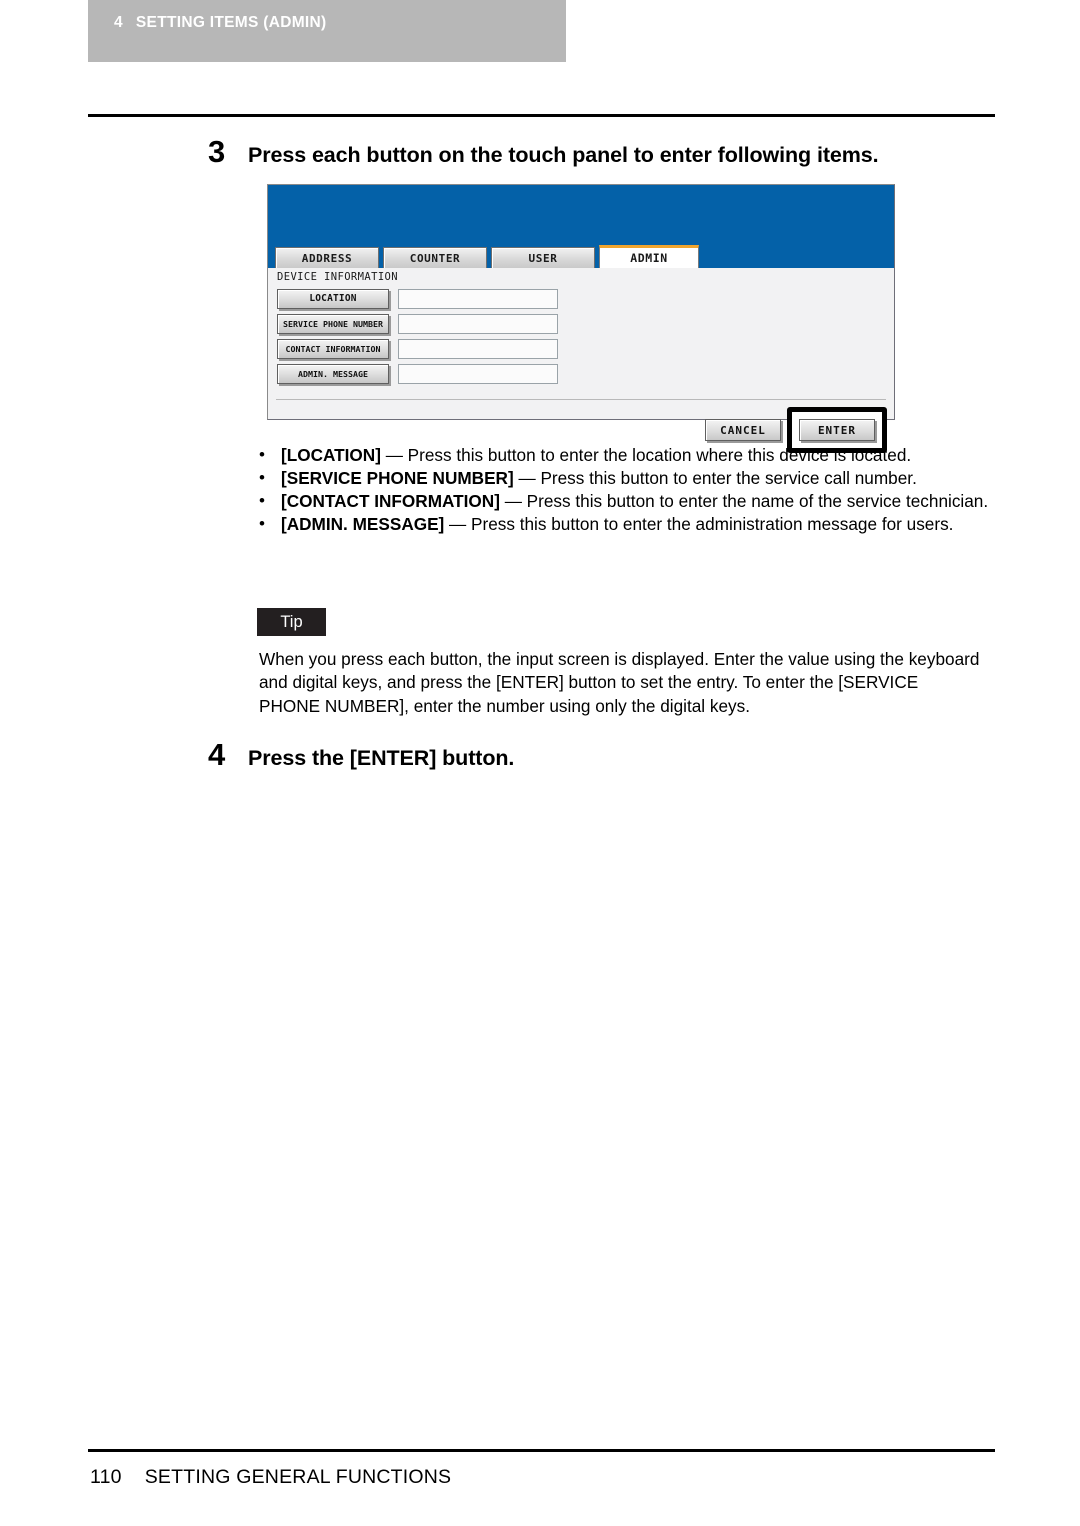 The height and width of the screenshot is (1526, 1080). What do you see at coordinates (541, 115) in the screenshot?
I see `top-divider` at bounding box center [541, 115].